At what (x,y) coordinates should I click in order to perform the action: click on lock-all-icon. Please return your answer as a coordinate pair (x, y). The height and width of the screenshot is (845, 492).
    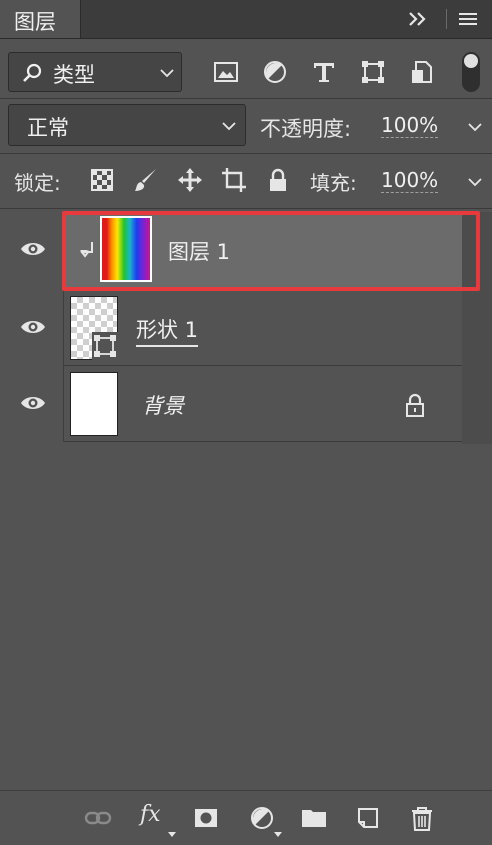
    Looking at the image, I should click on (278, 180).